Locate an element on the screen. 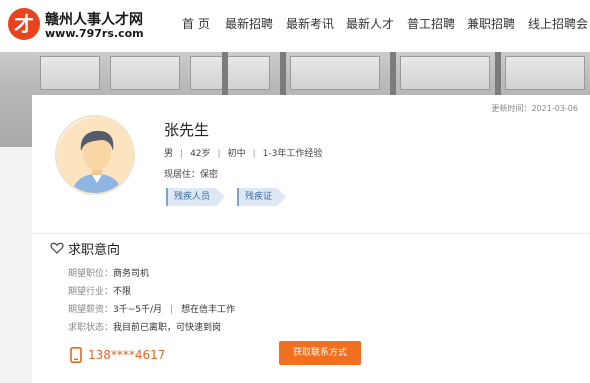 Image resolution: width=590 pixels, height=383 pixels. row-value: 我目前已离职，可快速到岗 is located at coordinates (167, 328).